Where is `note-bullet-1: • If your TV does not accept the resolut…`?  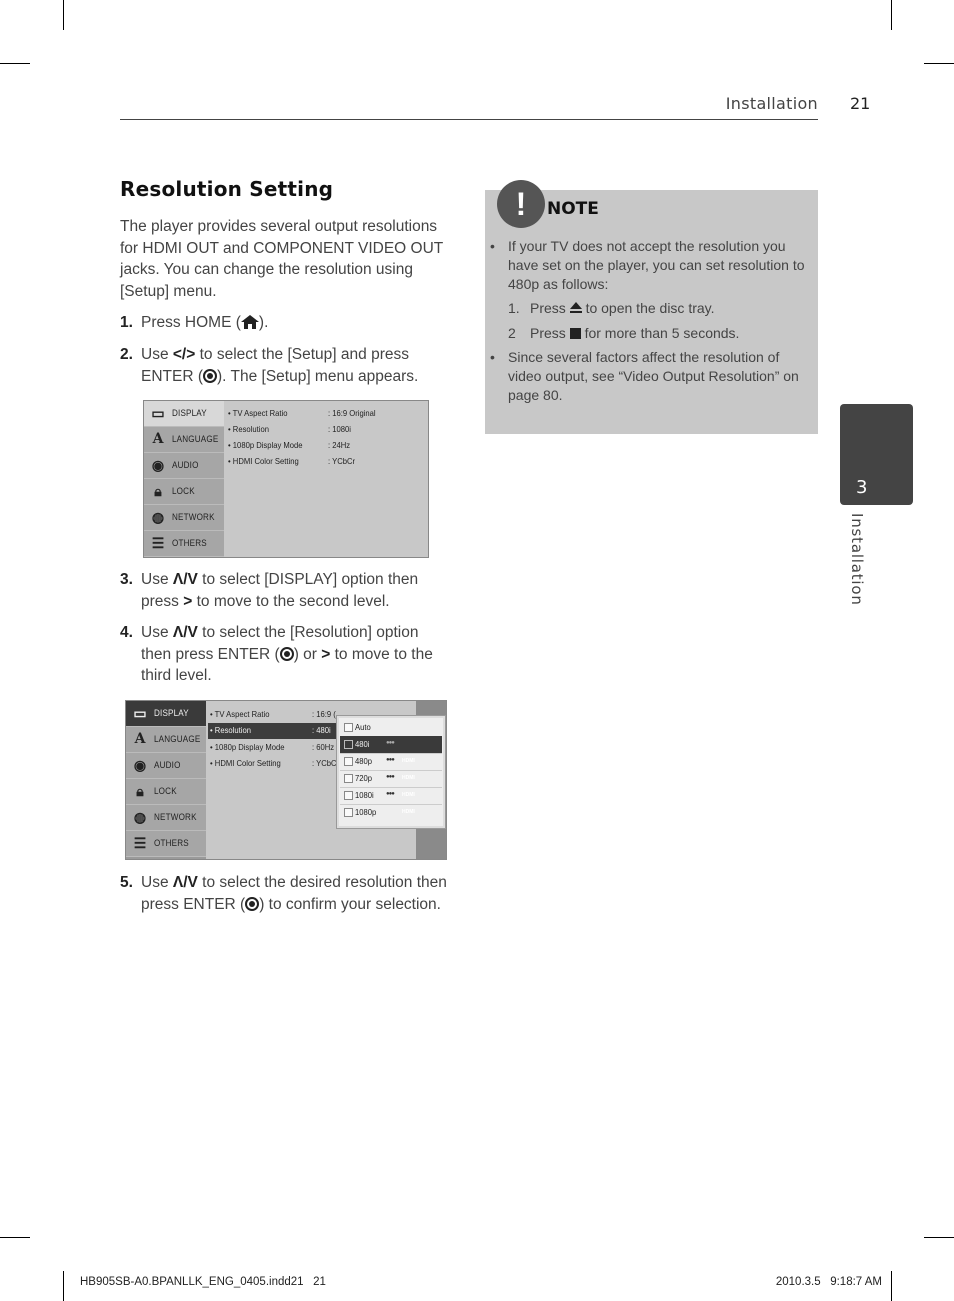 note-bullet-1: • If your TV does not accept the resolut… is located at coordinates (647, 265).